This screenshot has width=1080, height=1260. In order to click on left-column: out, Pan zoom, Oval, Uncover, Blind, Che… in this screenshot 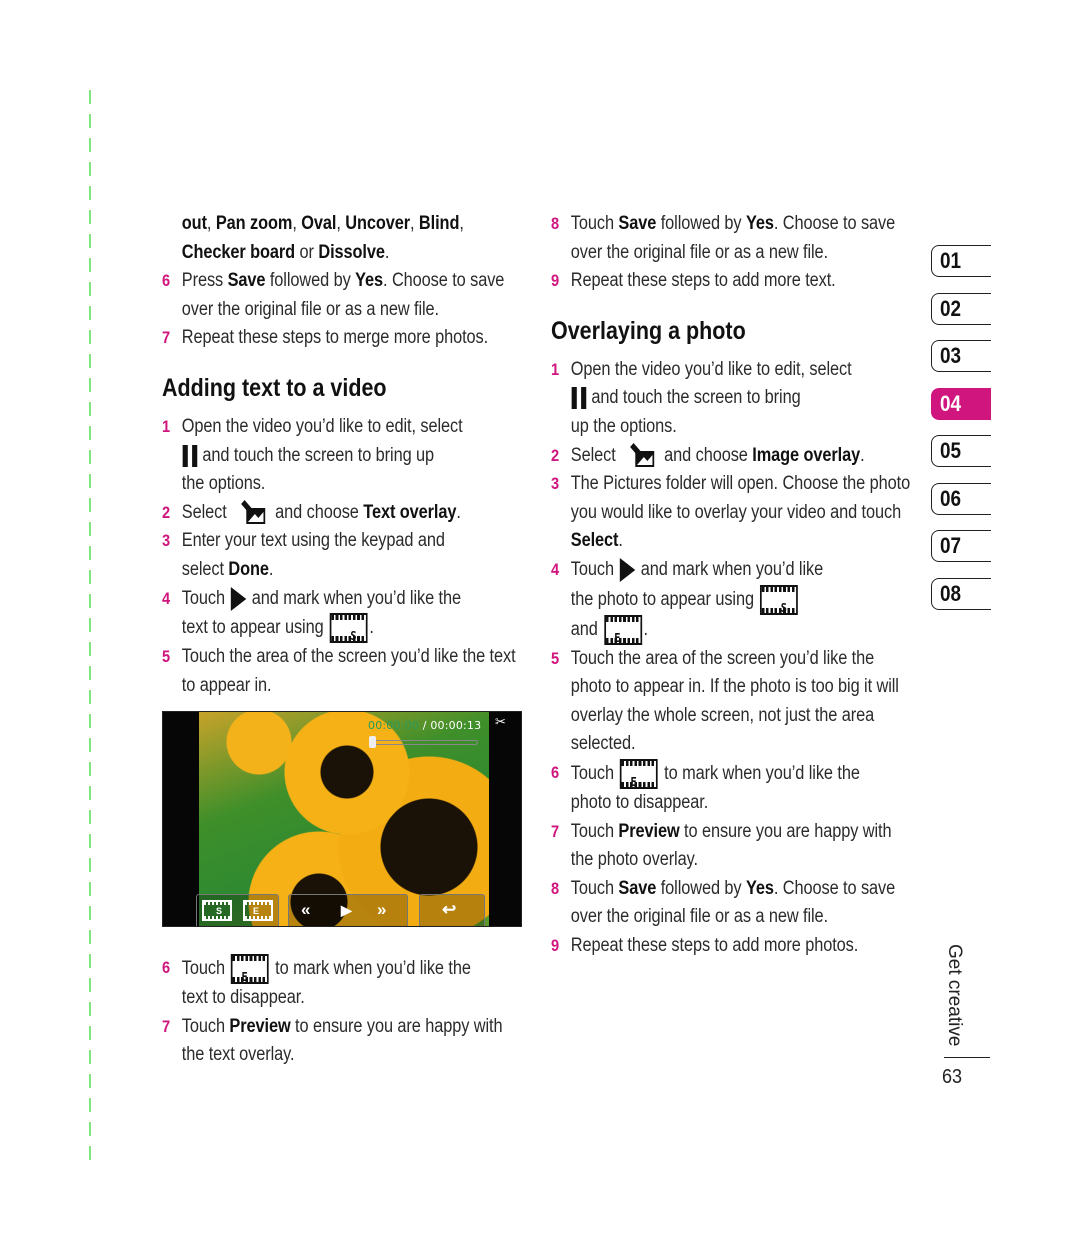, I will do `click(344, 455)`.